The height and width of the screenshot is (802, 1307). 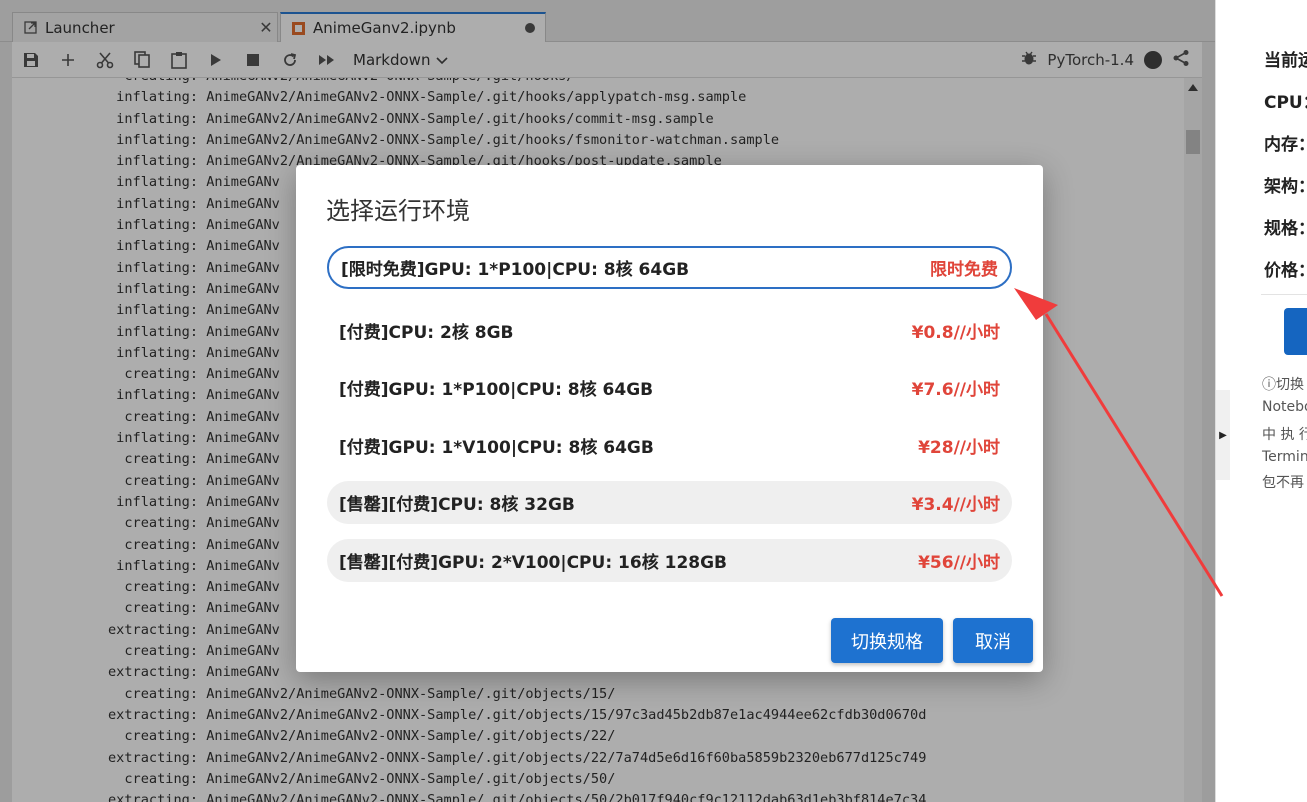 I want to click on env-option-label: [限时免费]GPU: 1*P100|CPU: 8核 64GB, so click(x=515, y=270).